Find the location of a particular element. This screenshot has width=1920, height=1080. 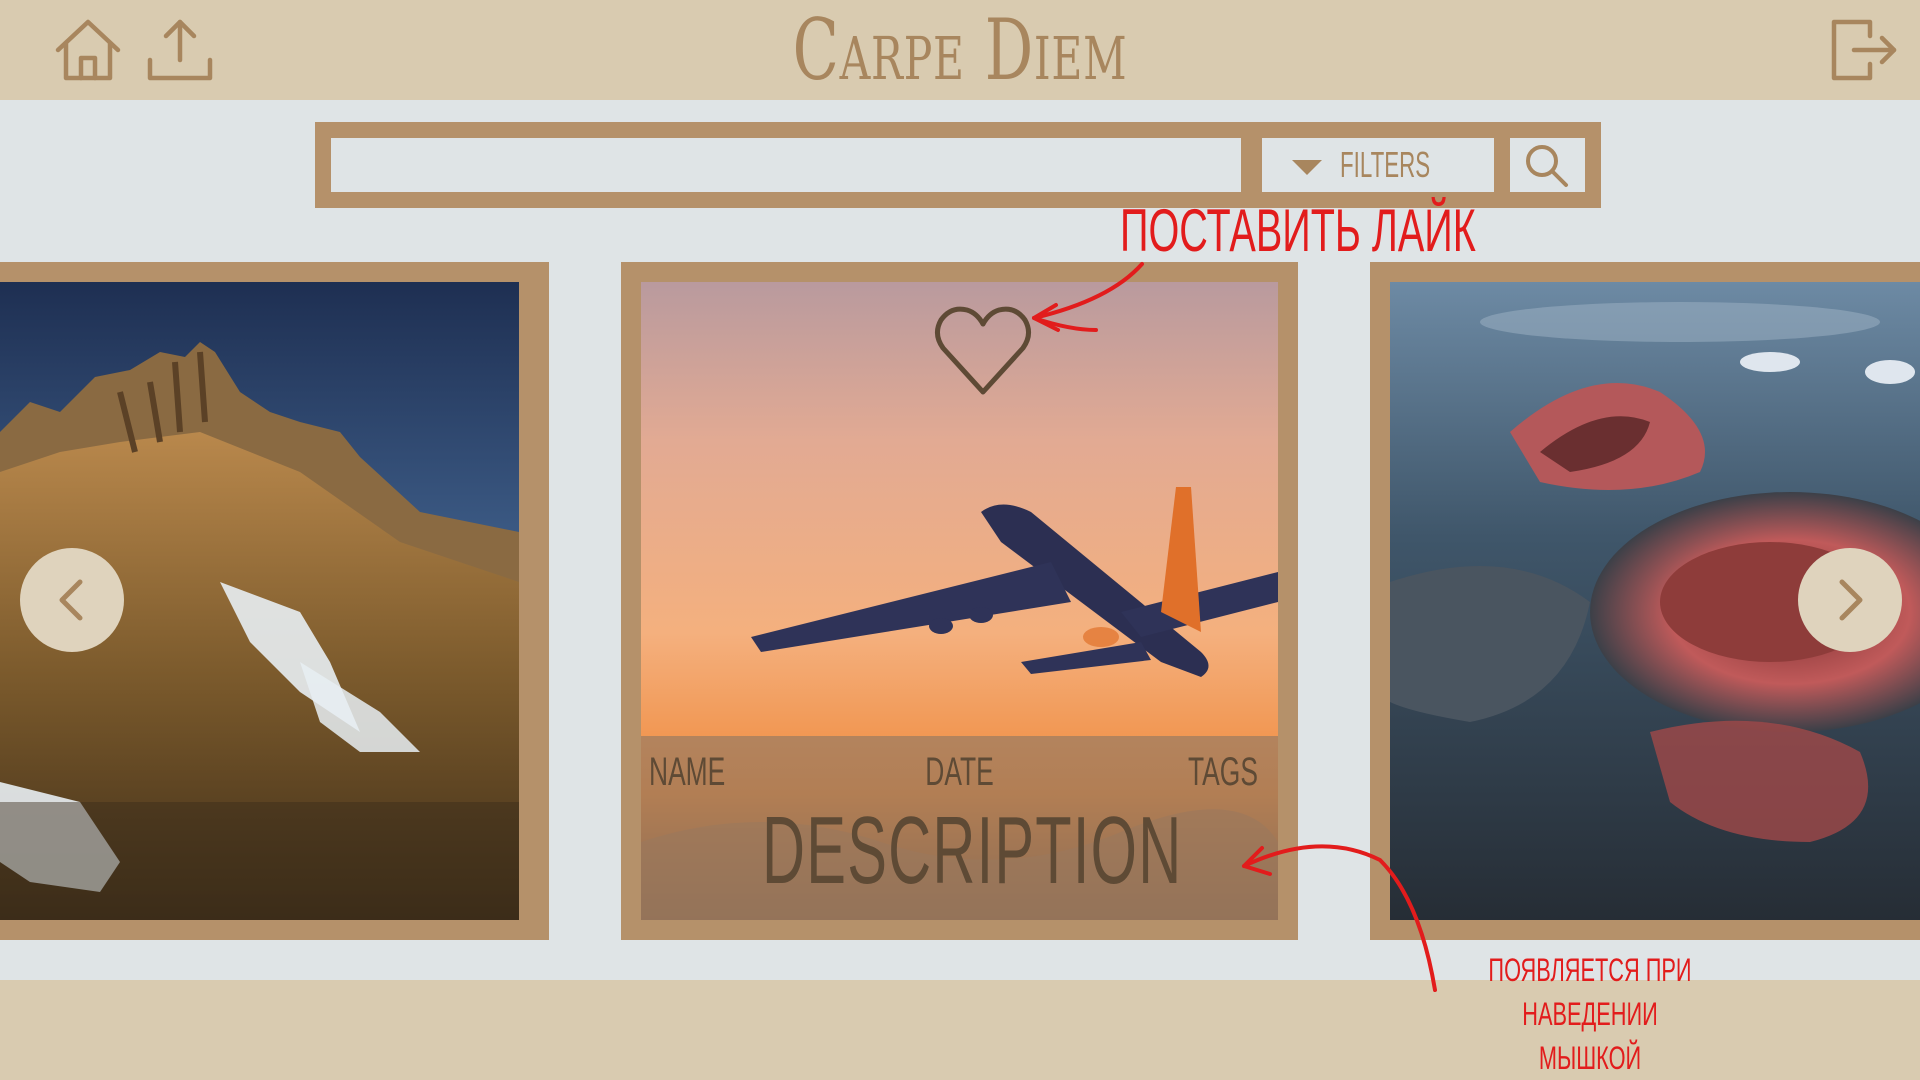

home-icon is located at coordinates (88, 50).